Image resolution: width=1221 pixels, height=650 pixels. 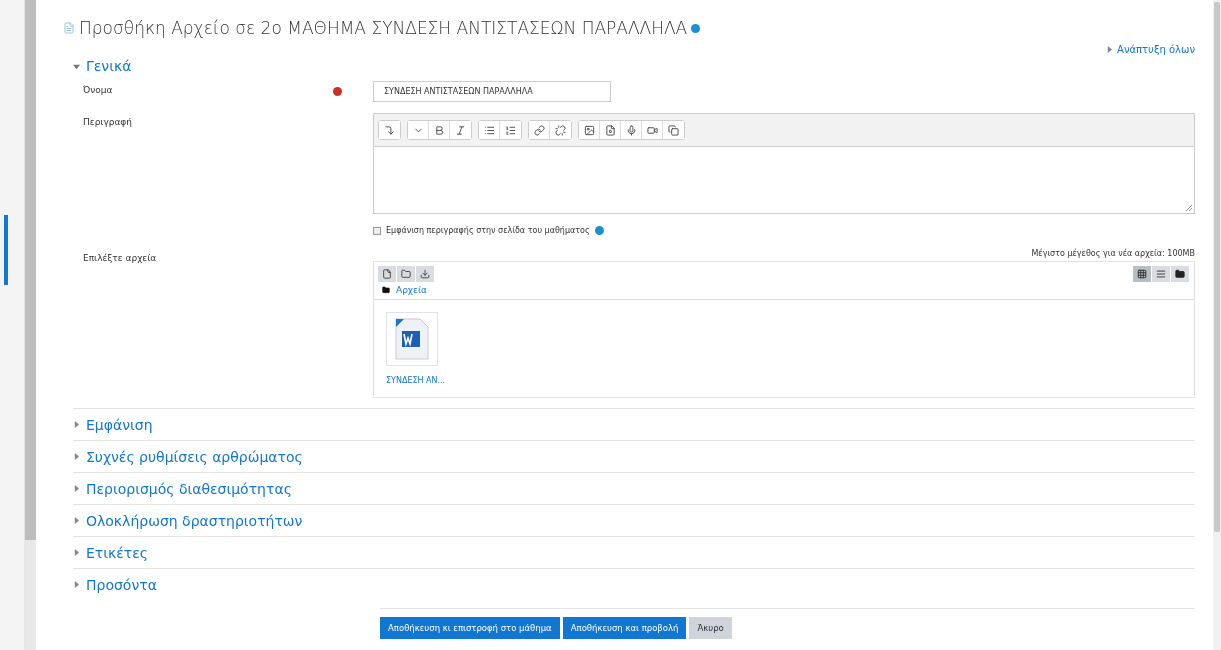 I want to click on image-icon, so click(x=589, y=130).